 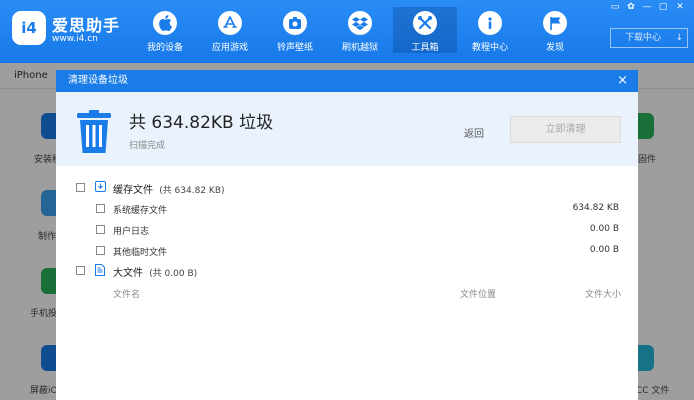 I want to click on nav-ringtones: 铃声壁纸, so click(x=295, y=30).